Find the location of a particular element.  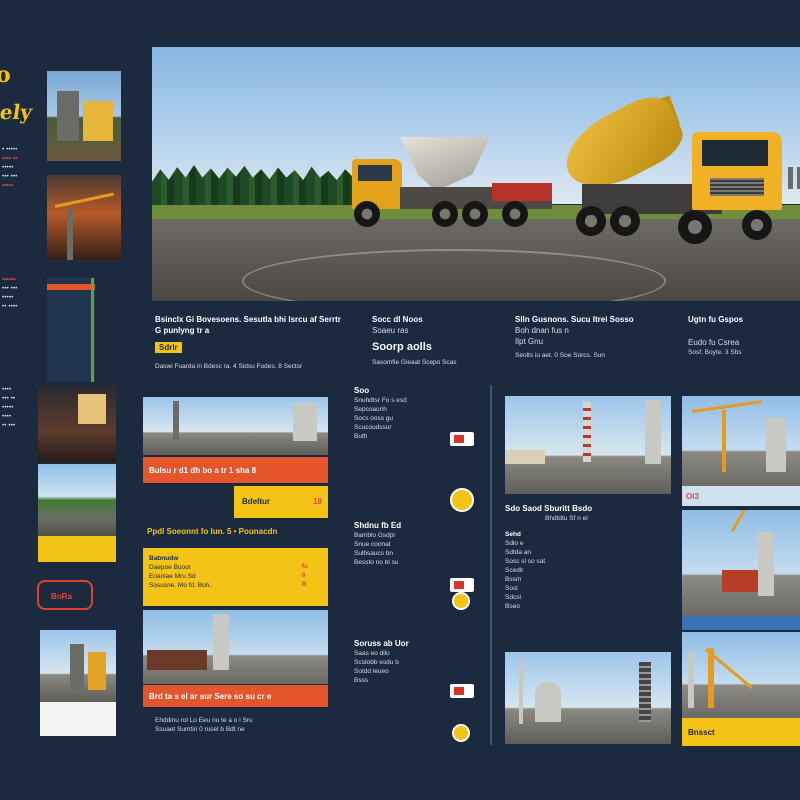

thumb-caption-white is located at coordinates (78, 719).